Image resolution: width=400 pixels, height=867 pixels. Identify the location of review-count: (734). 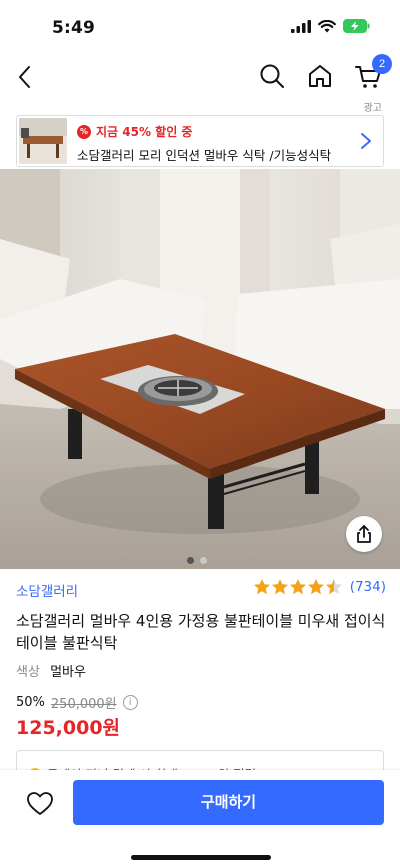
(367, 587).